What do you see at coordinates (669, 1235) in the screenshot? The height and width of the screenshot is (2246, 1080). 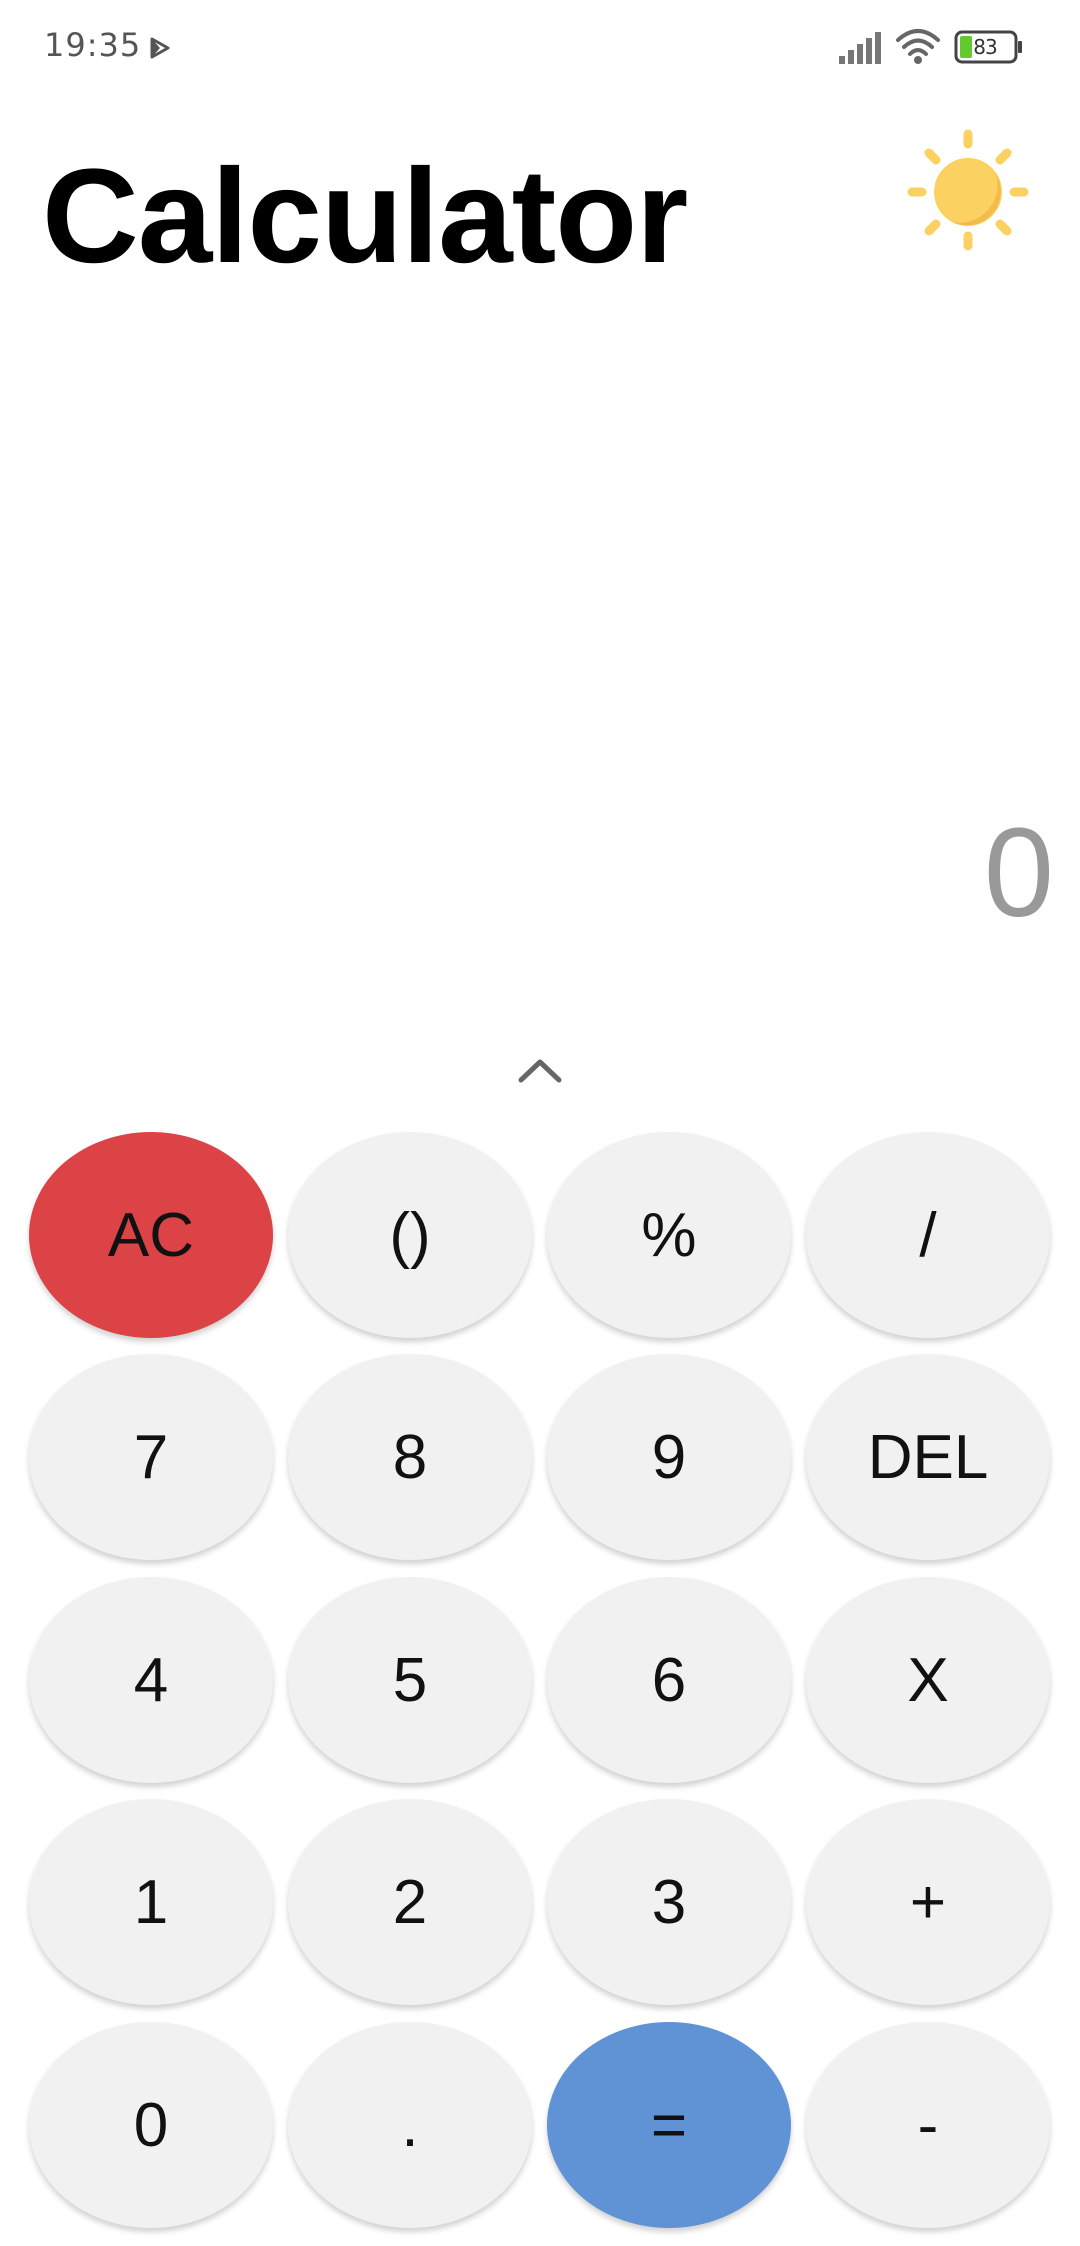 I see `percent-button: %` at bounding box center [669, 1235].